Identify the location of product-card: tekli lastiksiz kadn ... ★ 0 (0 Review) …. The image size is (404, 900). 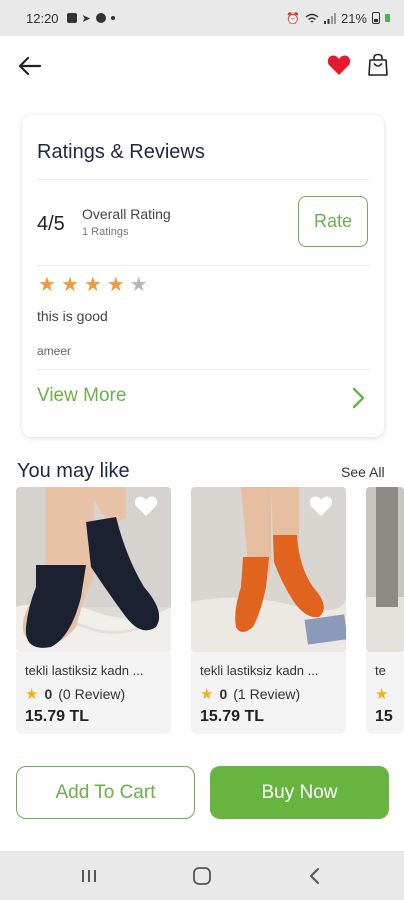
(93, 612).